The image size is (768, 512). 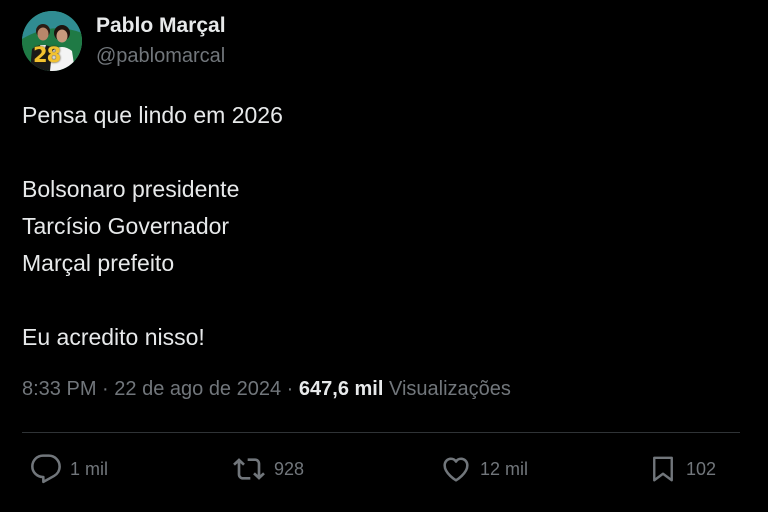 What do you see at coordinates (152, 115) in the screenshot?
I see `tweet-text-line: Pensa que lindo em 2026` at bounding box center [152, 115].